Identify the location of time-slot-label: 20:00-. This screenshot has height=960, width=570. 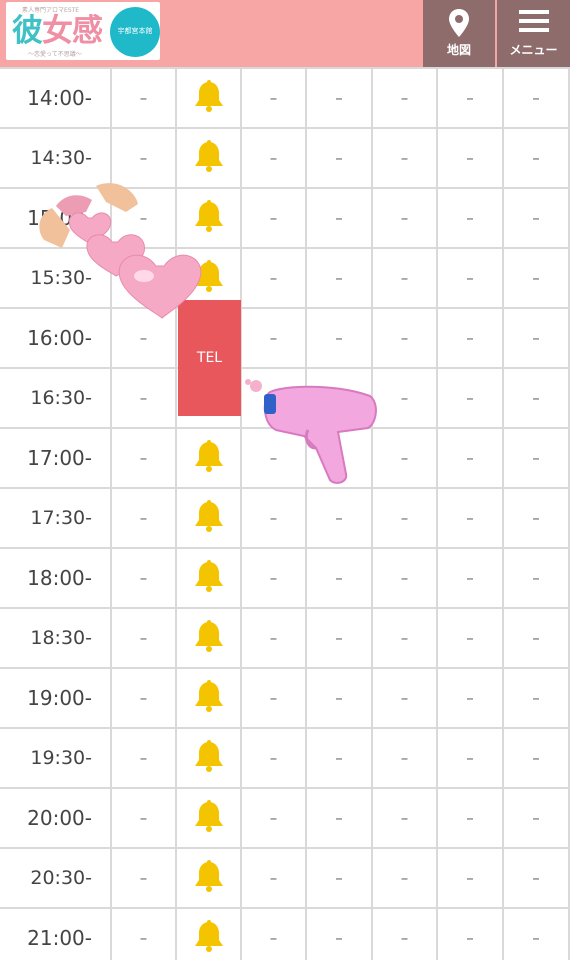
(56, 818).